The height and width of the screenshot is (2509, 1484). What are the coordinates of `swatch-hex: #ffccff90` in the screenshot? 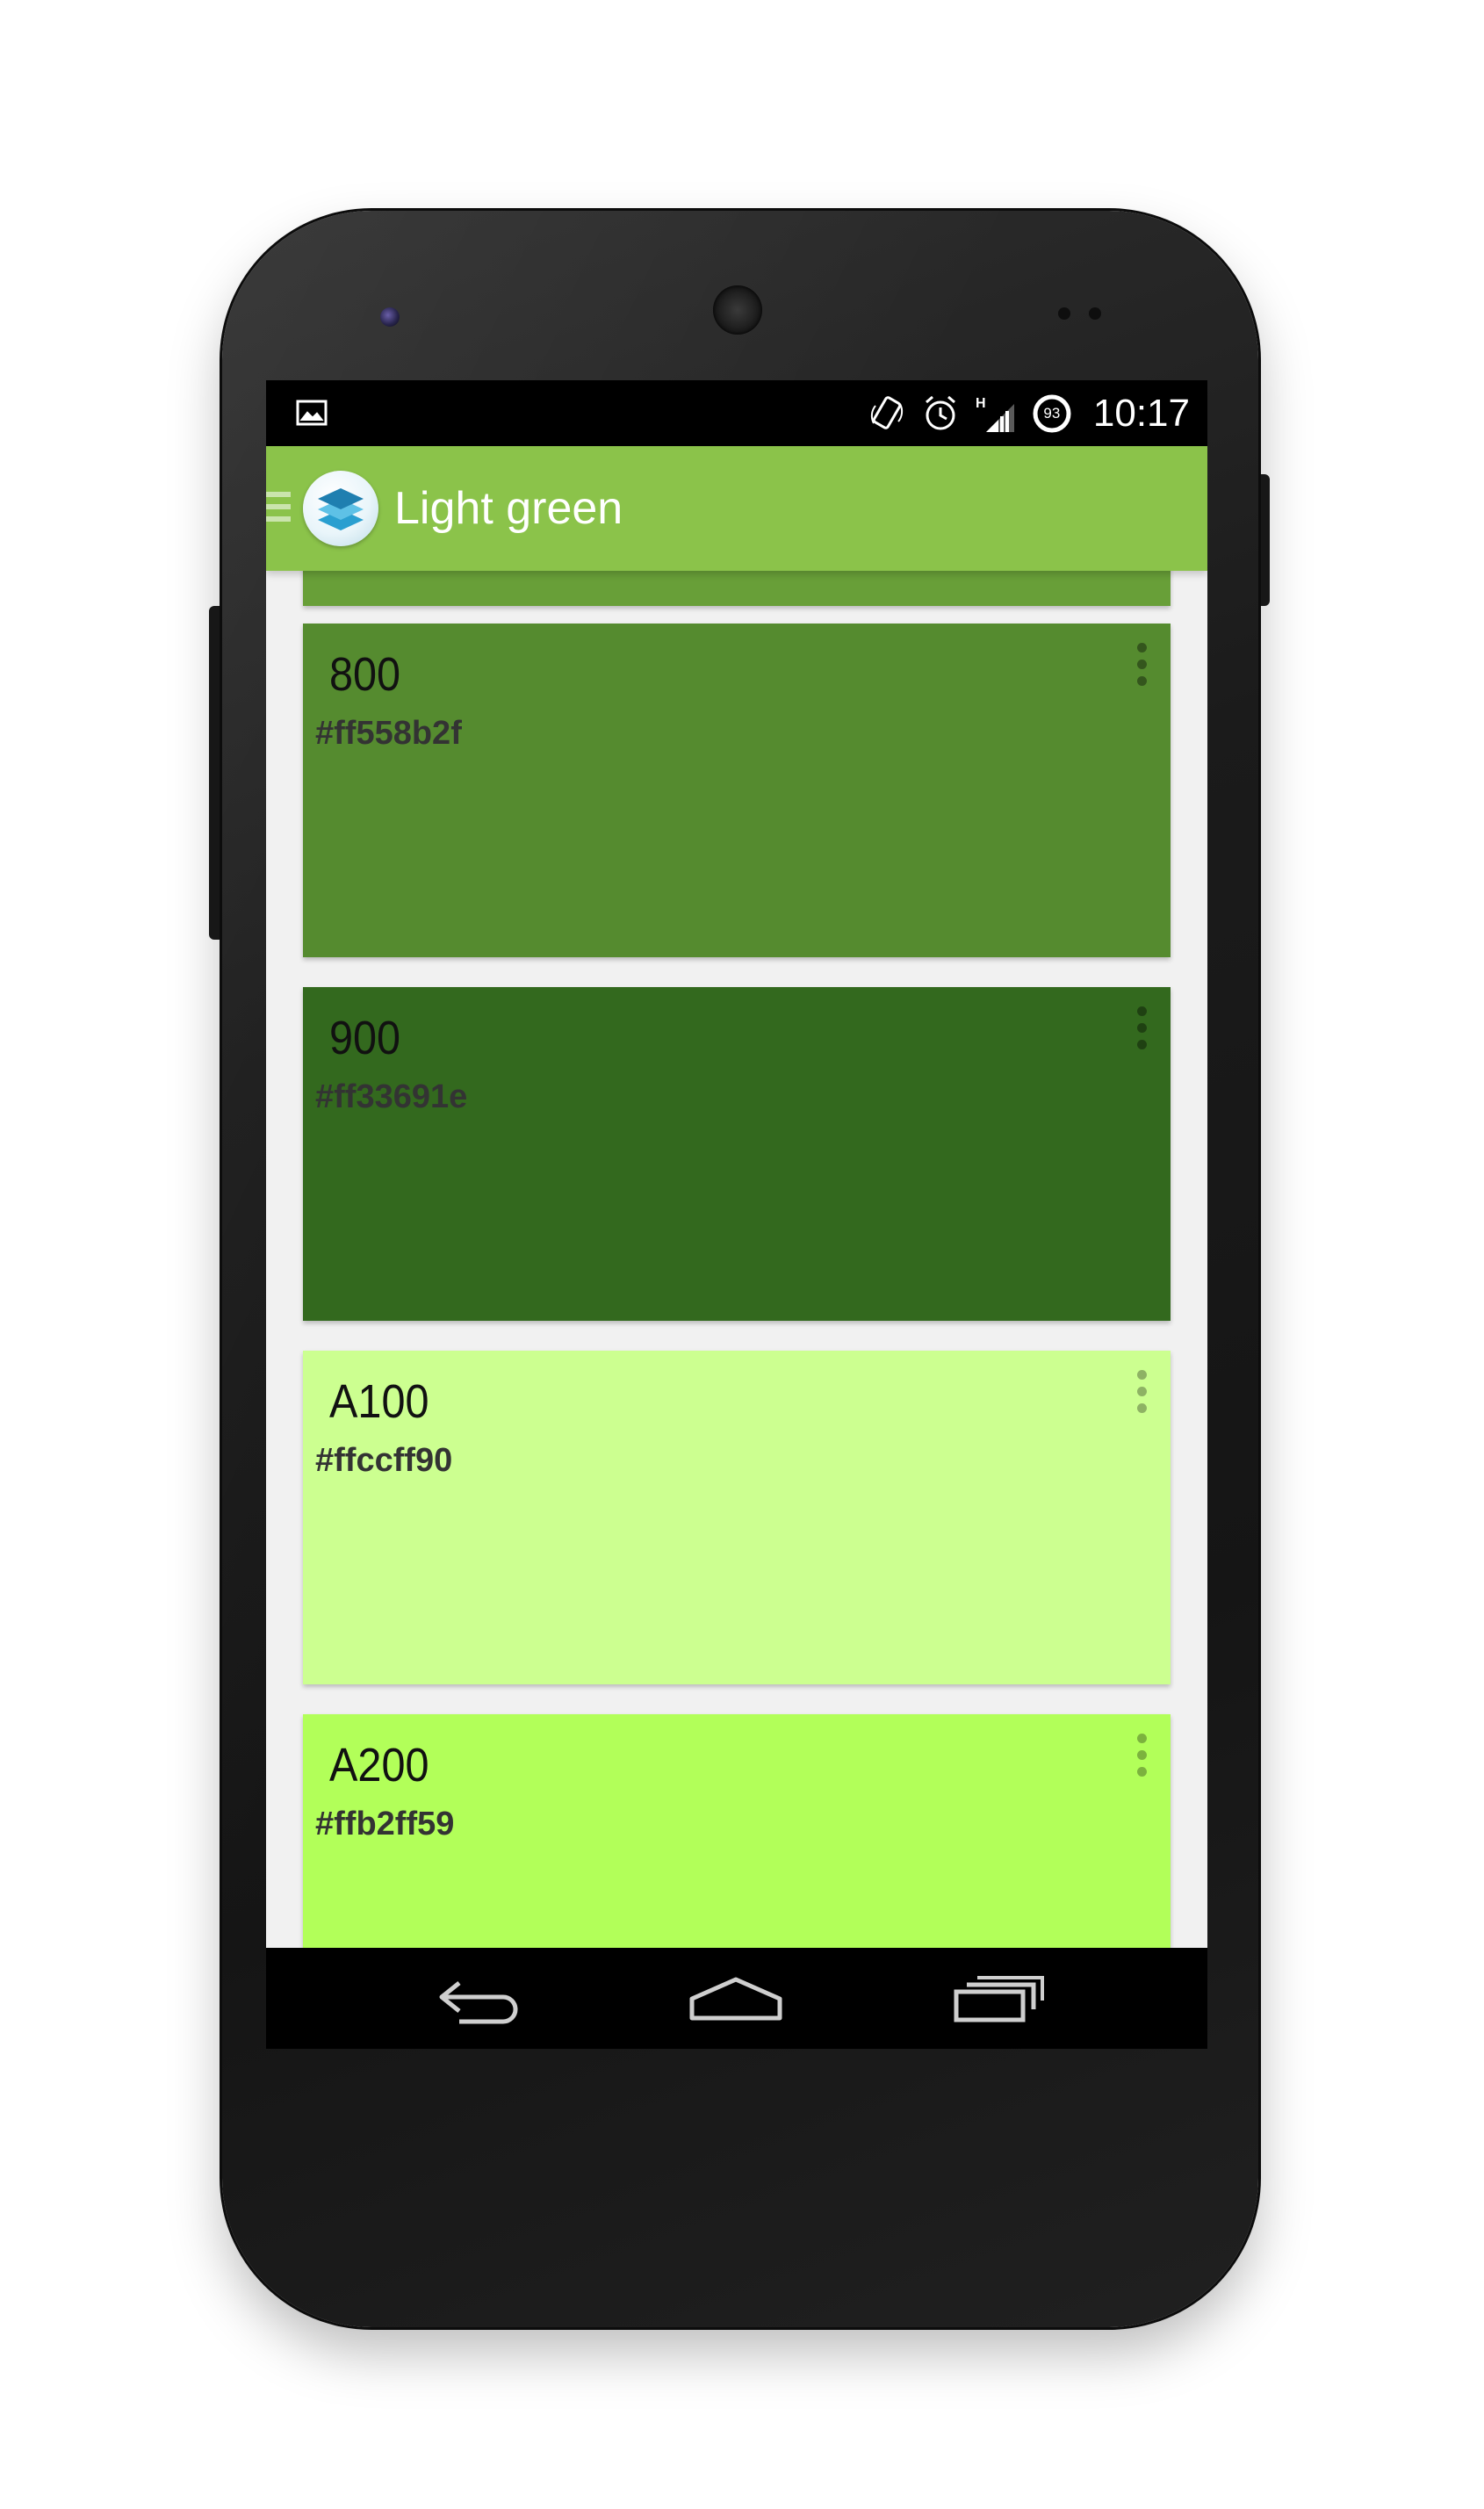 It's located at (384, 1460).